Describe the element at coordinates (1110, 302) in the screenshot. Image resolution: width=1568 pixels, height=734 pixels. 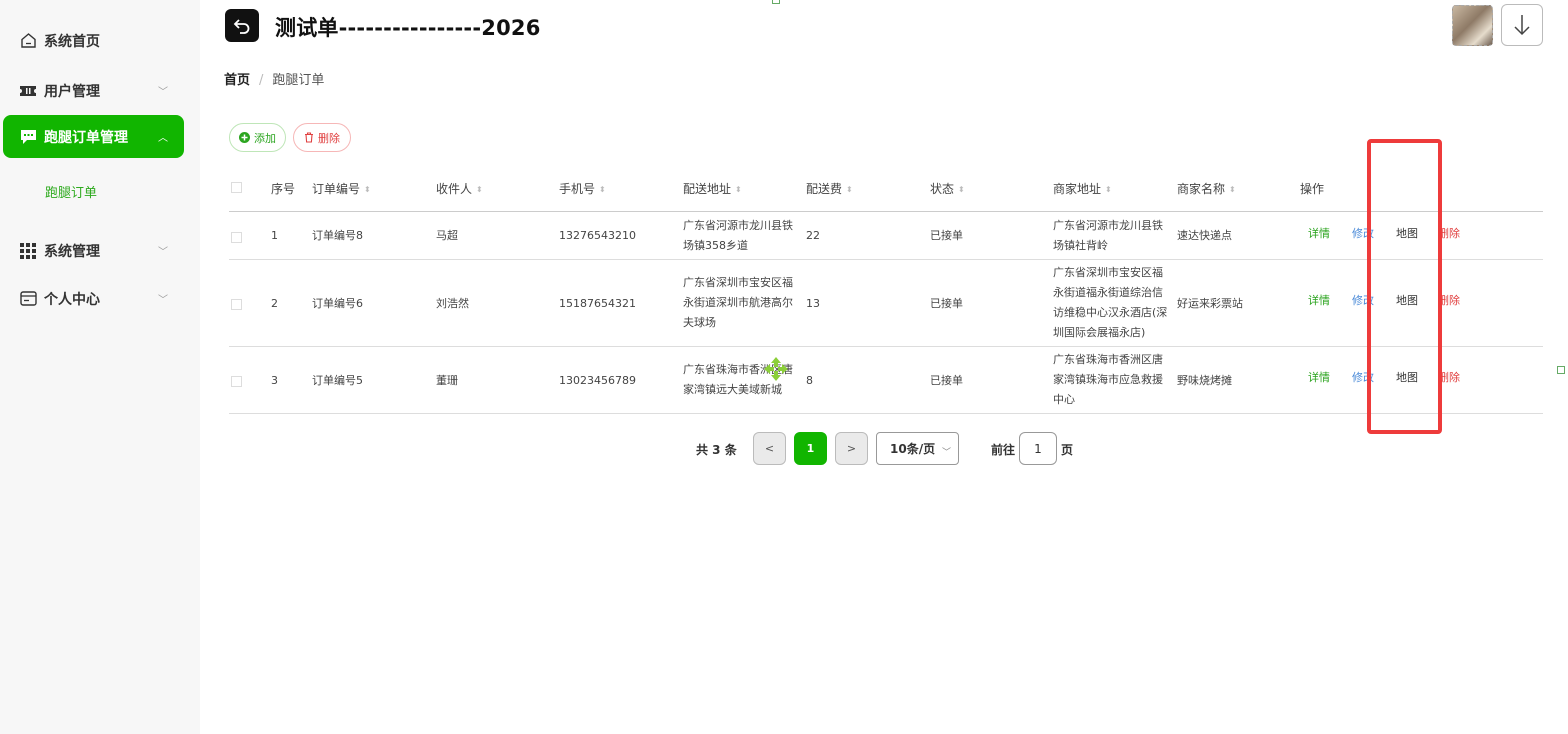
I see `cell-shop-address: 广东省深圳市宝安区福 永街道福永街道综治信 访维稳中心汉永酒店(深 圳国际会展福永店)` at that location.